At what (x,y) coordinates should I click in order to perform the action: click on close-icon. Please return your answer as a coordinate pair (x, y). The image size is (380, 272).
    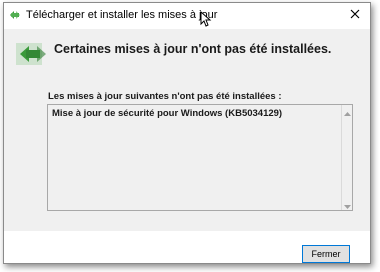
    Looking at the image, I should click on (355, 15).